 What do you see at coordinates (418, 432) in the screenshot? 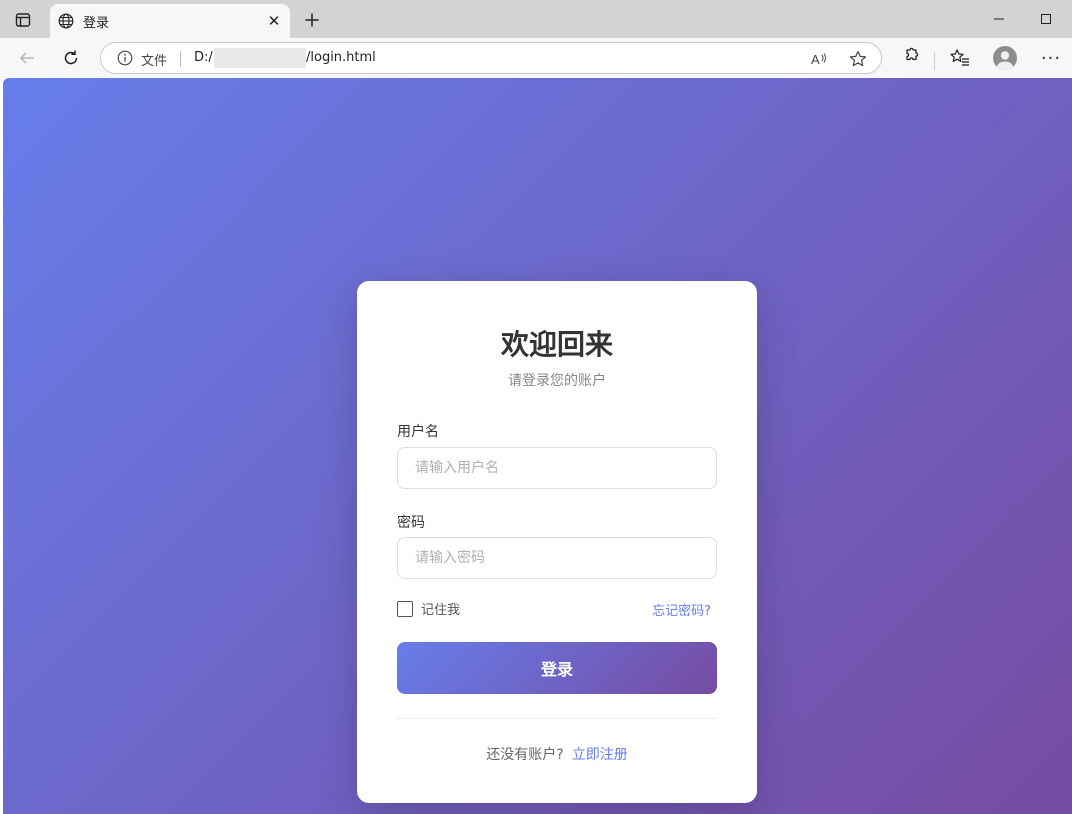
I see `username-label: 用户名` at bounding box center [418, 432].